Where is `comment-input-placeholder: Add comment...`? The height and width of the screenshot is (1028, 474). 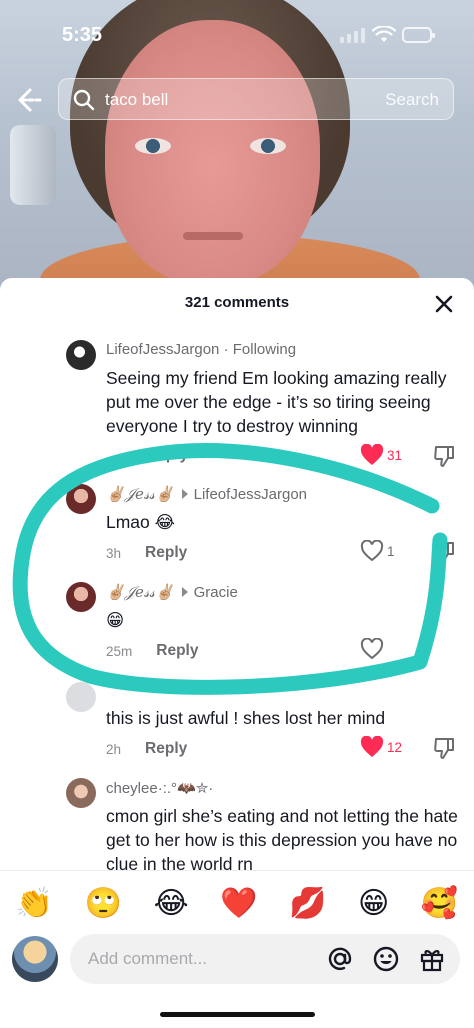
comment-input-placeholder: Add comment... is located at coordinates (148, 958).